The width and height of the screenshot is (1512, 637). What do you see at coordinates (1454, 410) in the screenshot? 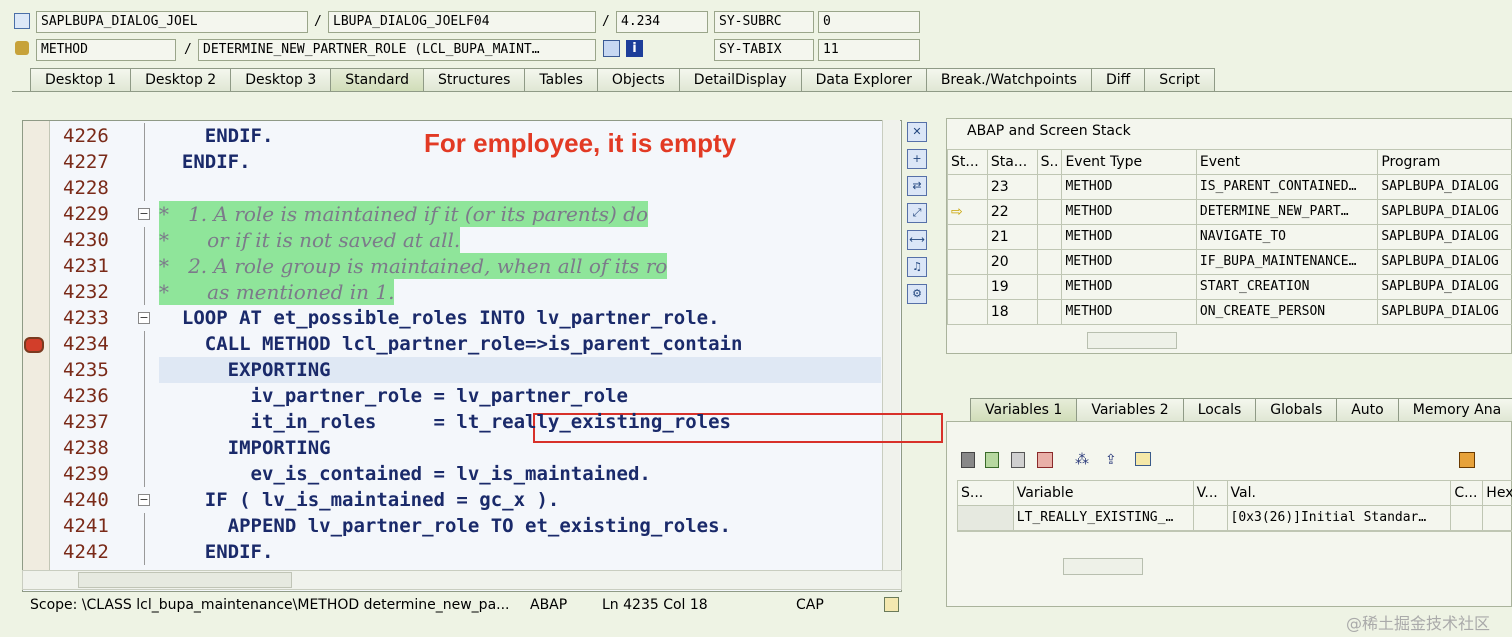
I see `variables-tab-5: Memory Ana` at bounding box center [1454, 410].